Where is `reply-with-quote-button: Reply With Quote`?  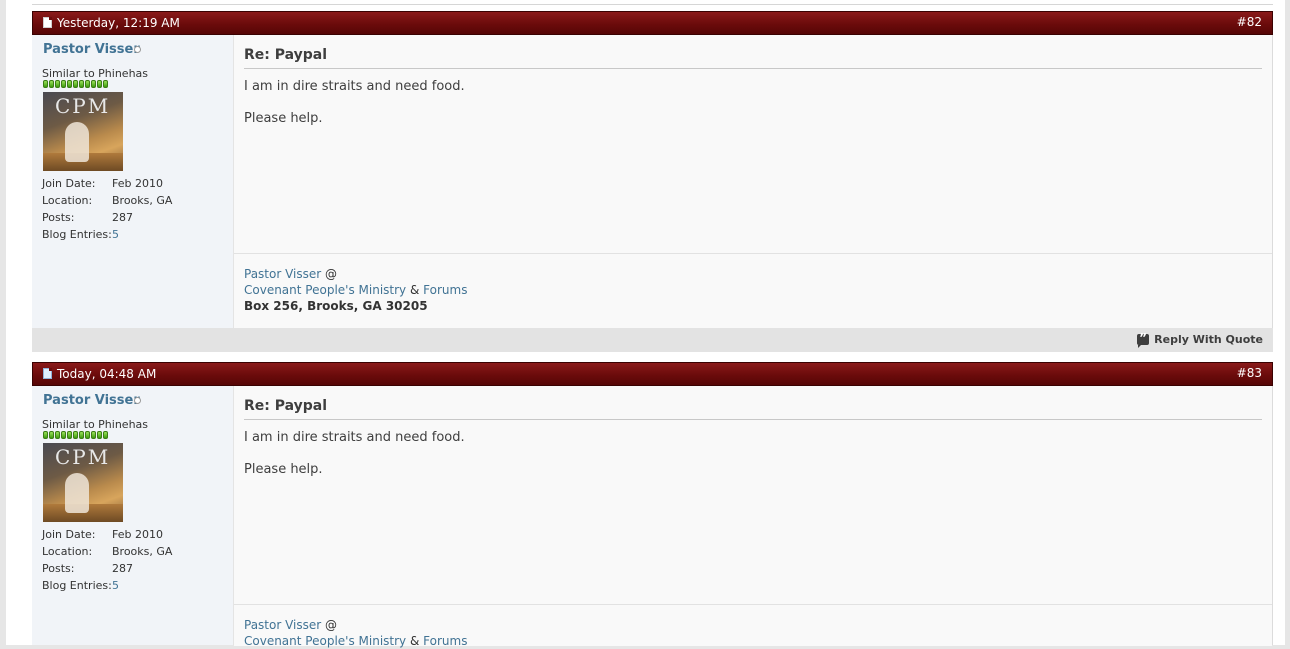
reply-with-quote-button: Reply With Quote is located at coordinates (1200, 339).